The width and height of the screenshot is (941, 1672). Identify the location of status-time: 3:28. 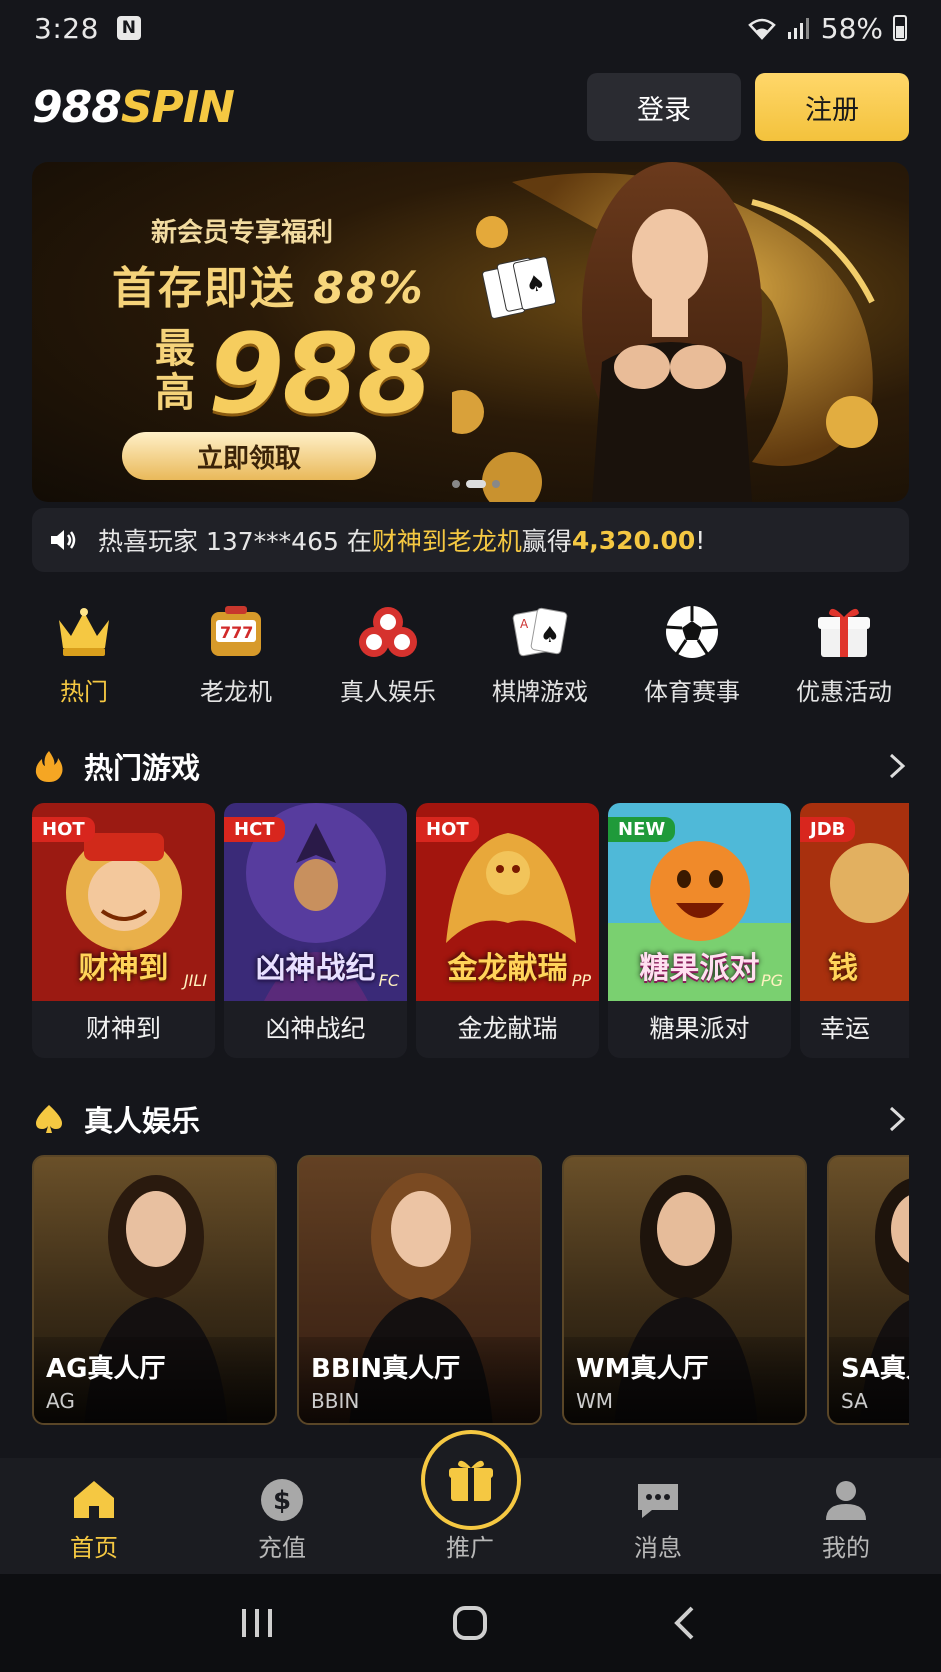
(66, 28).